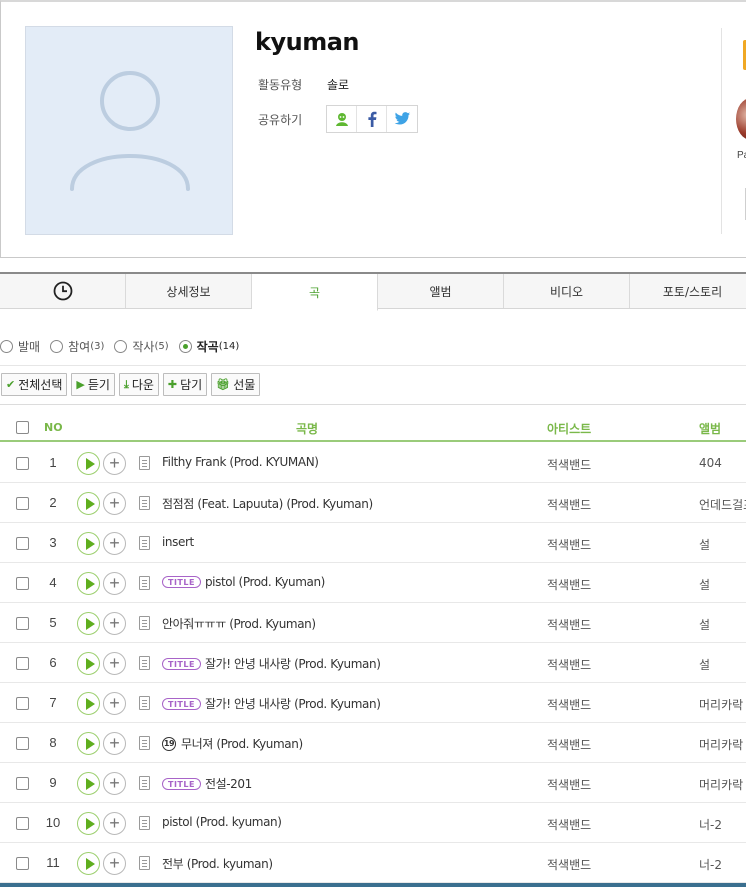 The image size is (746, 887). I want to click on column-artist: 아티스트, so click(569, 428).